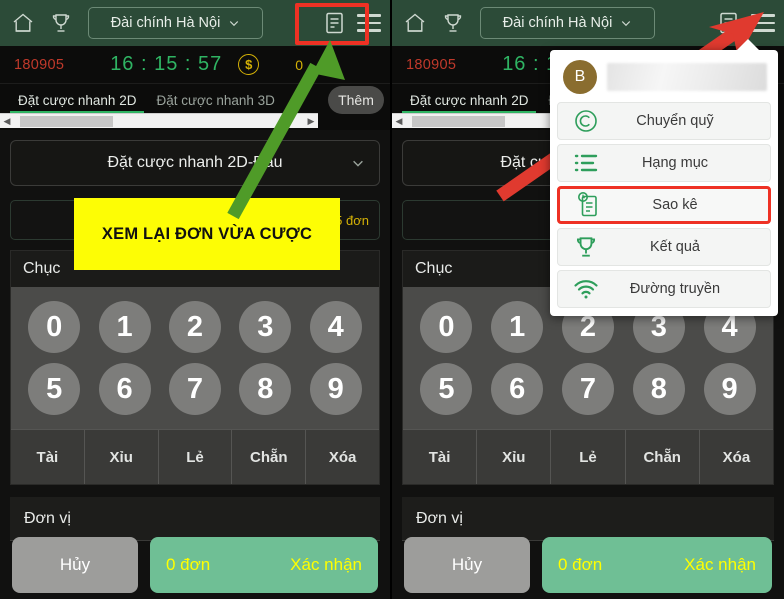 This screenshot has width=784, height=599. I want to click on top-app-bar: Đài chính Hà Nội, so click(588, 23).